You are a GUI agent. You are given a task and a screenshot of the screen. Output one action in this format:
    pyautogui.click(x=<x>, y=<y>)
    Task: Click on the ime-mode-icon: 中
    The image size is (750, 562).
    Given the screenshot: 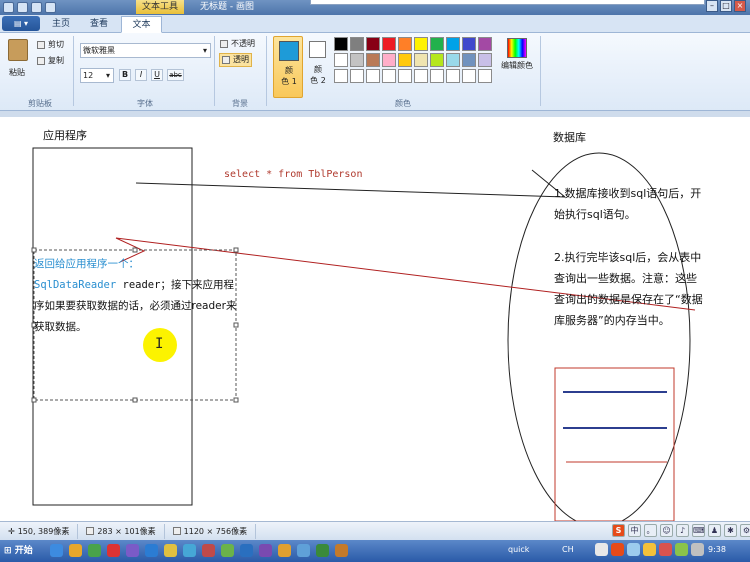 What is the action you would take?
    pyautogui.click(x=634, y=530)
    